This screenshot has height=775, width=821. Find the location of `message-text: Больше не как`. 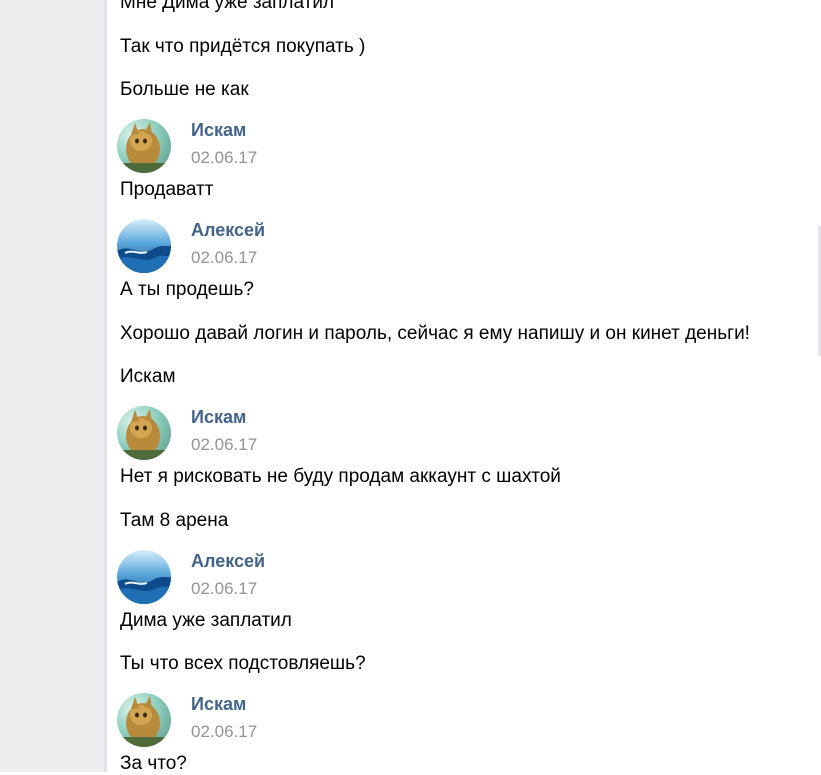

message-text: Больше не как is located at coordinates (184, 89).